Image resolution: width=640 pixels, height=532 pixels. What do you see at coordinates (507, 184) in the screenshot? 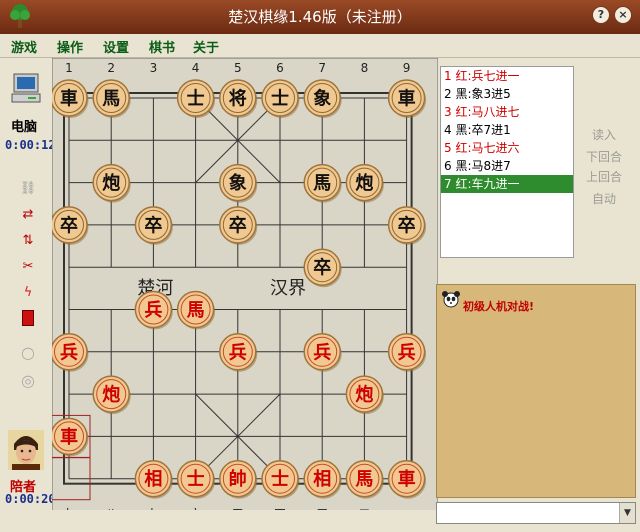
I see `list-item: 7 红:车九进一` at bounding box center [507, 184].